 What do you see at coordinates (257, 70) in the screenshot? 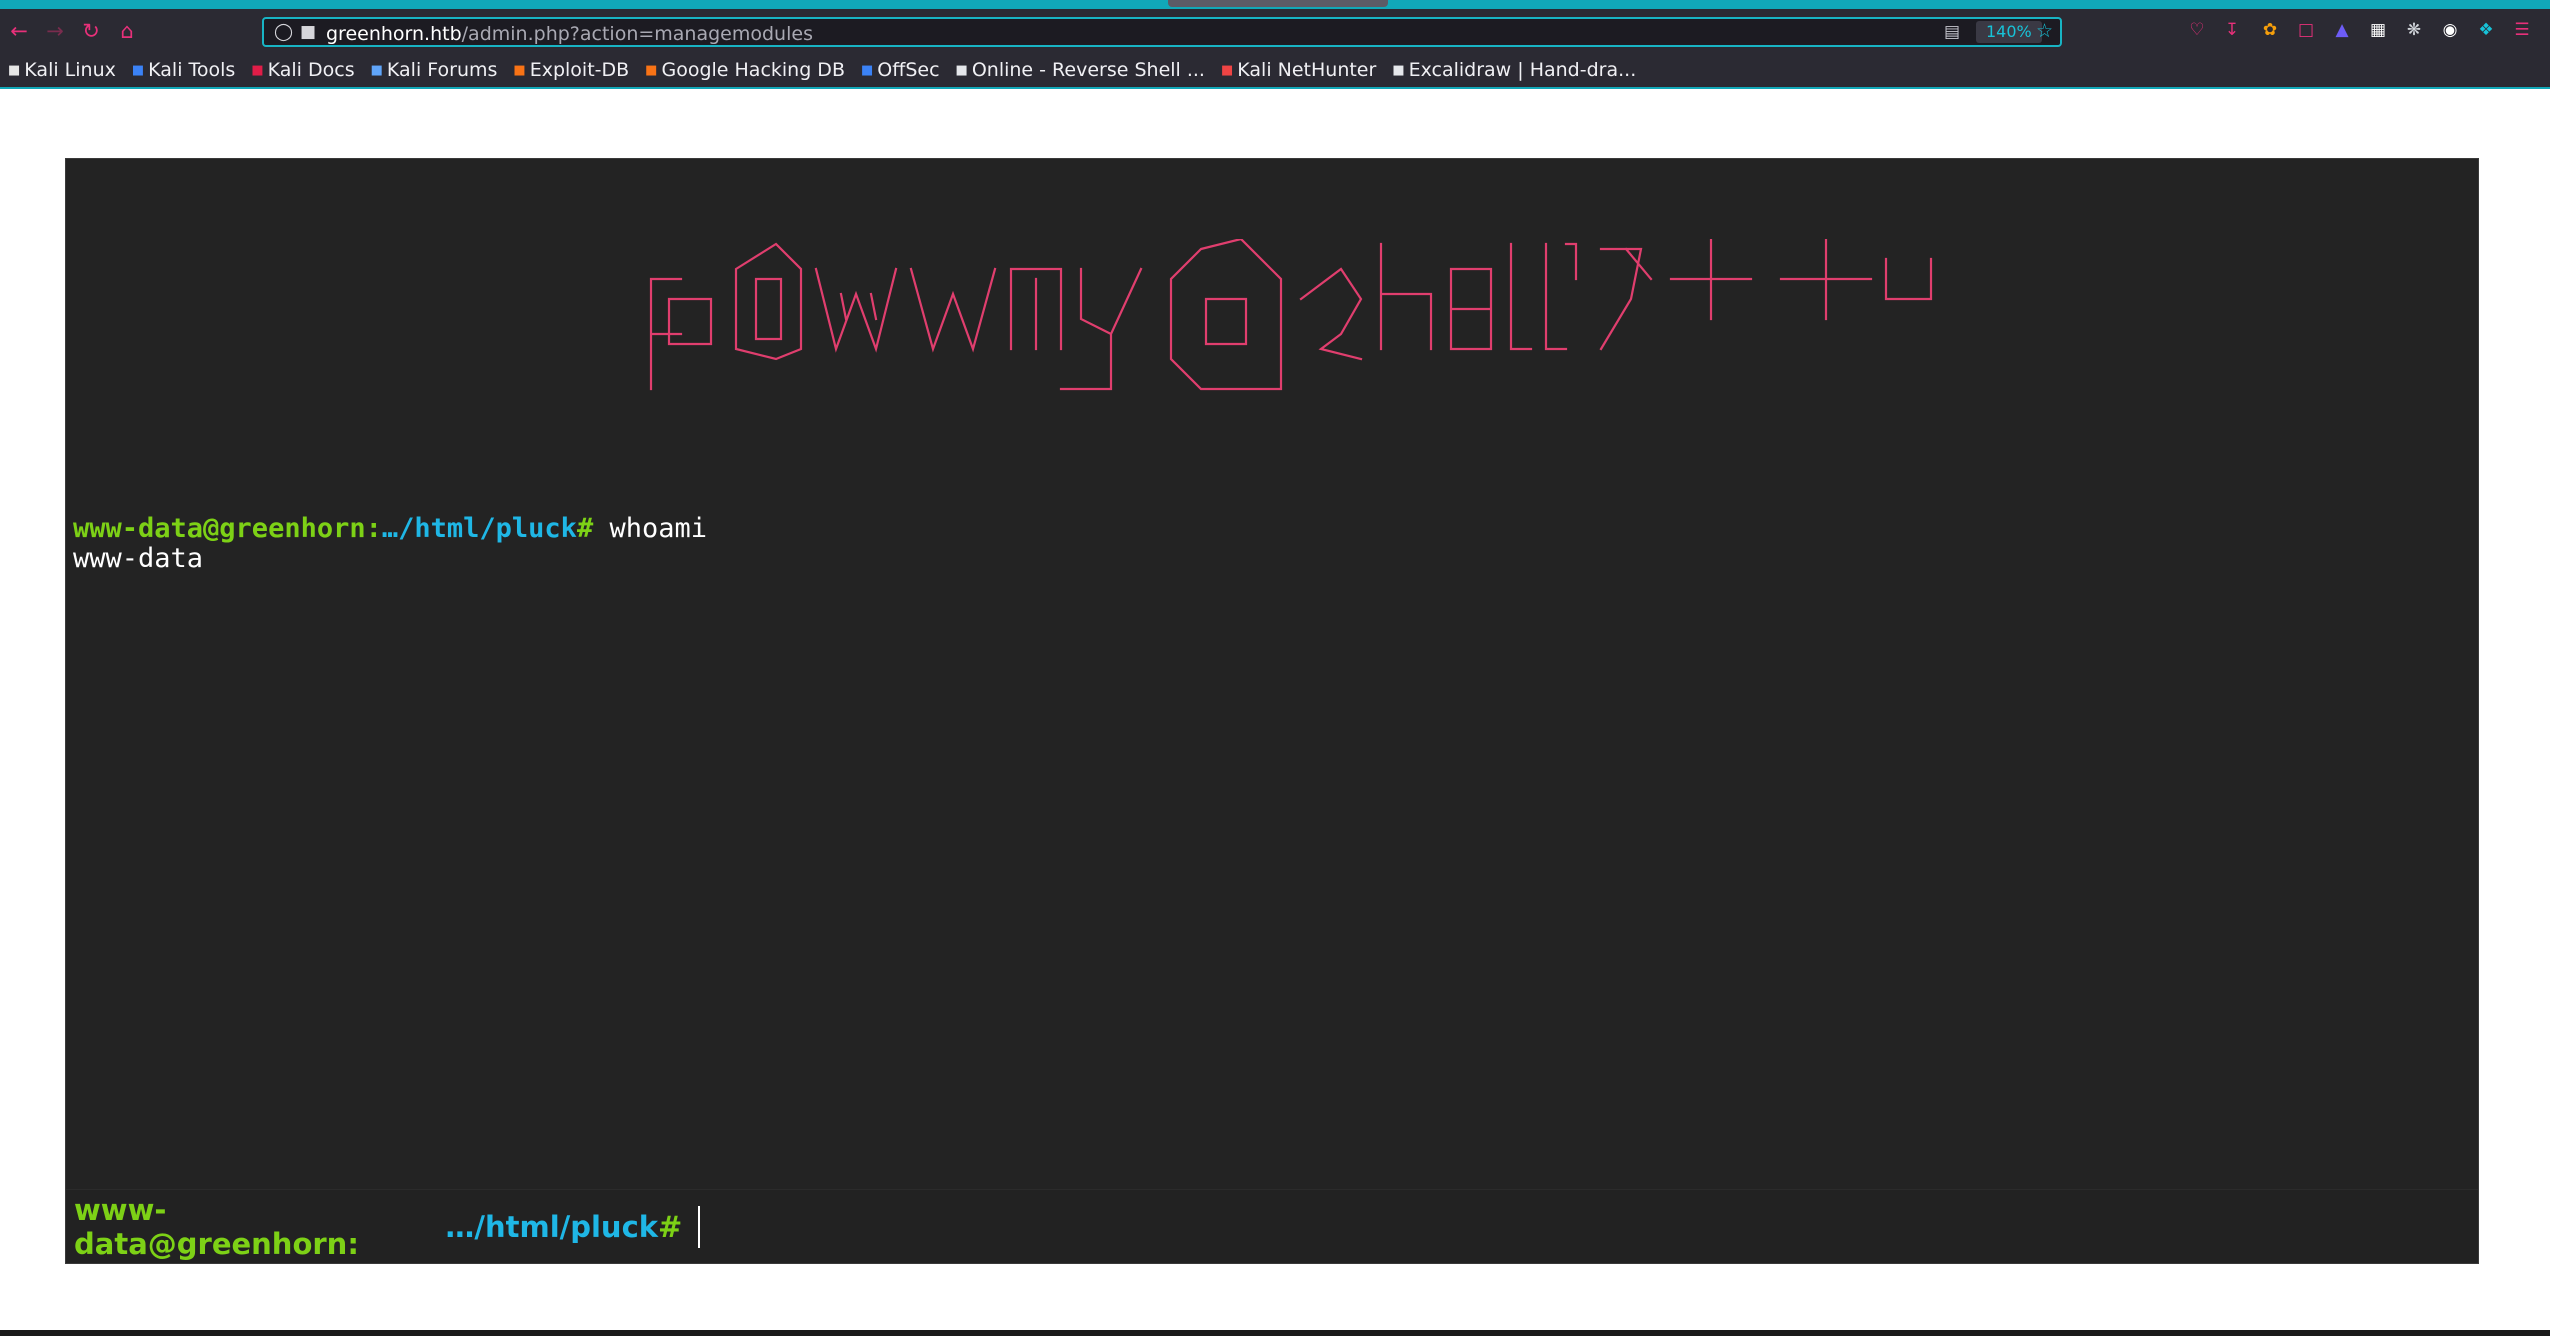
I see `kali-docs-icon: ■` at bounding box center [257, 70].